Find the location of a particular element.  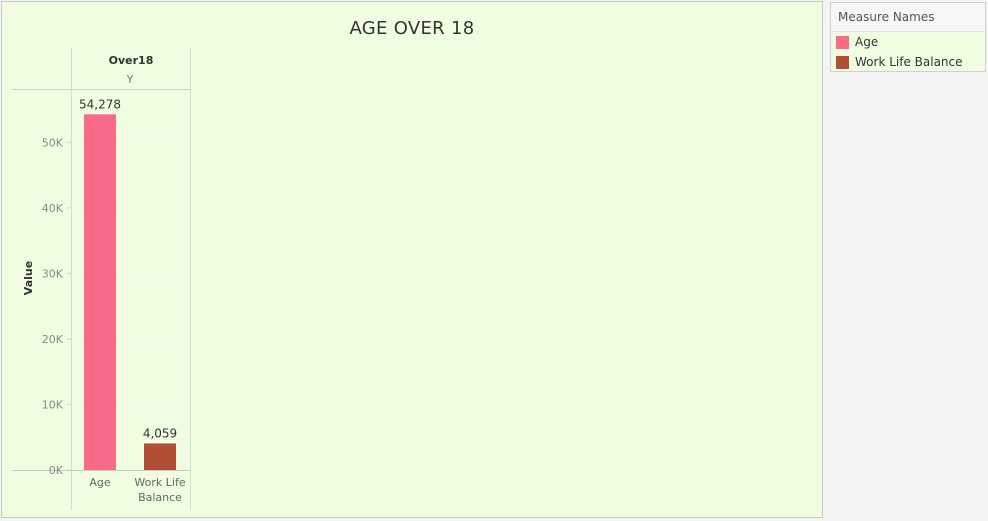

y-tick-label: 0K is located at coordinates (56, 470).